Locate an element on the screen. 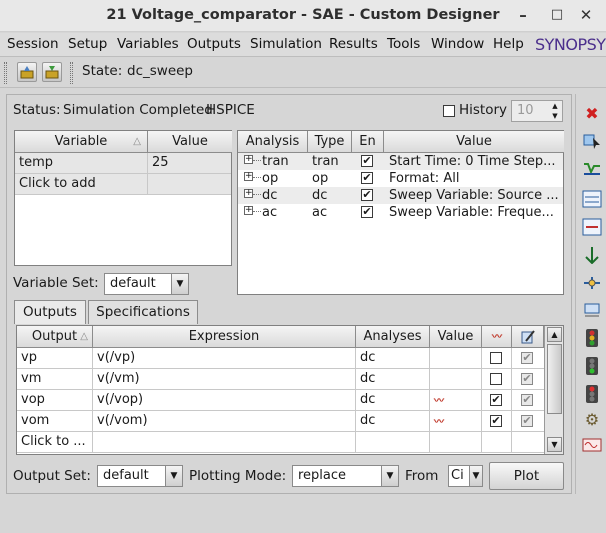 The height and width of the screenshot is (533, 606). history-spinbox: 10 ▲ ▼ is located at coordinates (537, 111).